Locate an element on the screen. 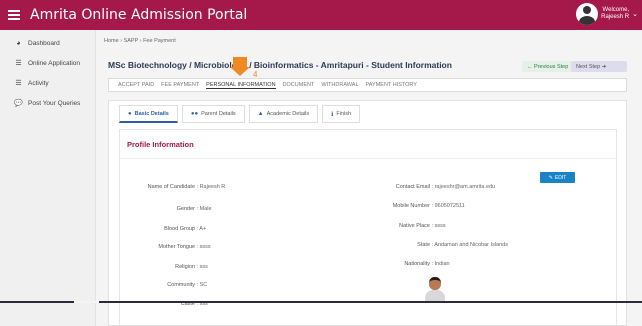 This screenshot has height=326, width=642. sidebar-item-label: Post Your Queries is located at coordinates (54, 103).